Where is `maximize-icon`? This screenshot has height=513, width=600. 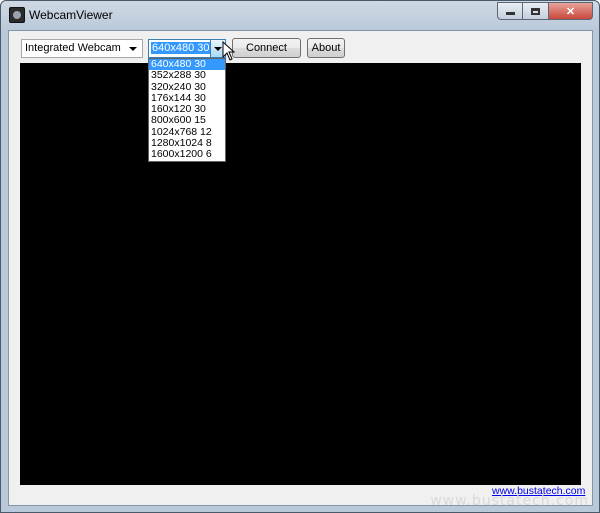
maximize-icon is located at coordinates (535, 11).